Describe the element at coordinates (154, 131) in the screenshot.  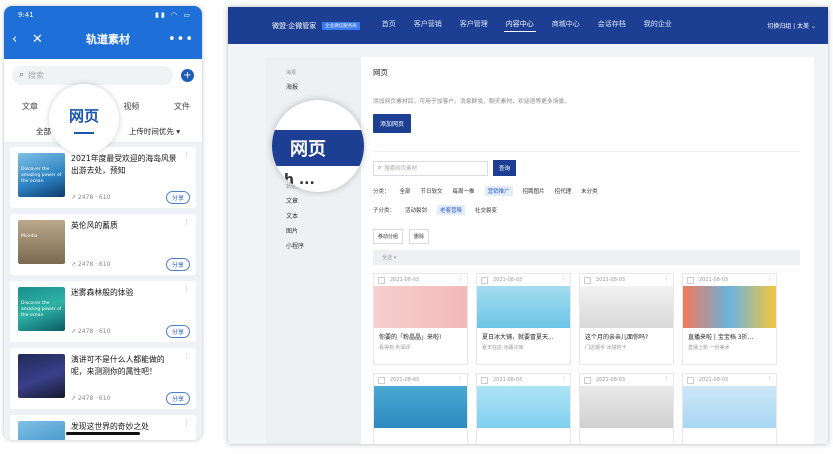
I see `sort-dropdown: 上传时间优先 ▾` at that location.